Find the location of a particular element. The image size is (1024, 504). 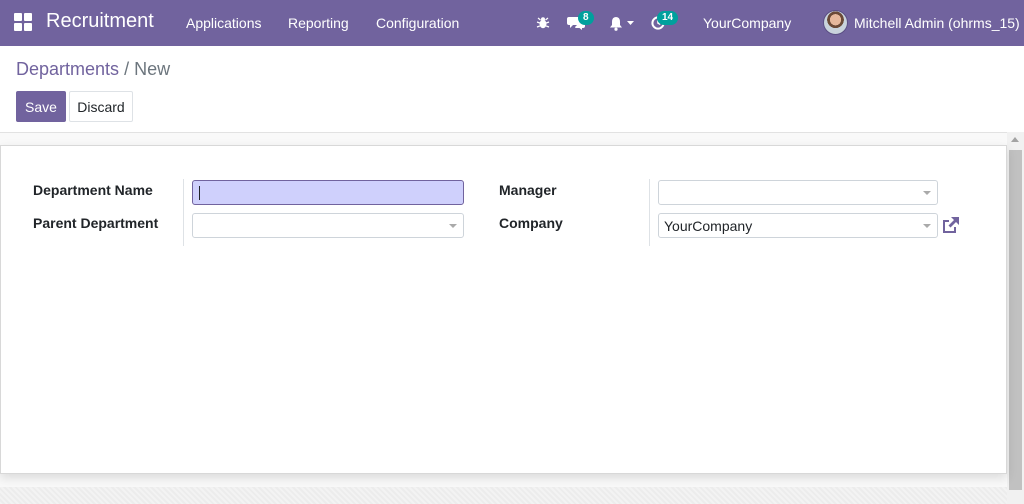

save-button: Save is located at coordinates (41, 106).